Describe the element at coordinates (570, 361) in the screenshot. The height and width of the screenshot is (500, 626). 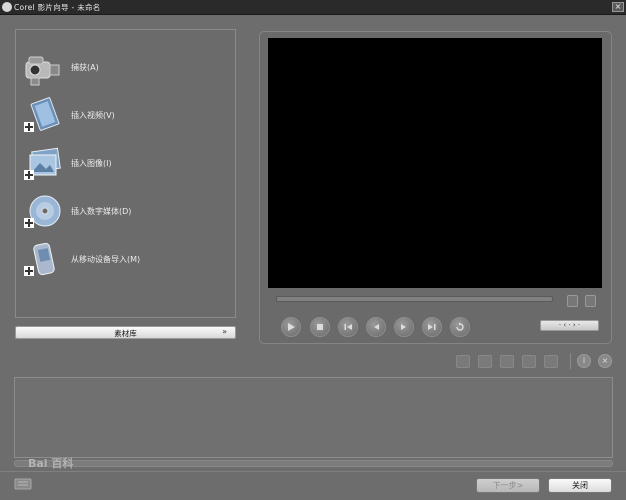
I see `toolbar-divider` at that location.